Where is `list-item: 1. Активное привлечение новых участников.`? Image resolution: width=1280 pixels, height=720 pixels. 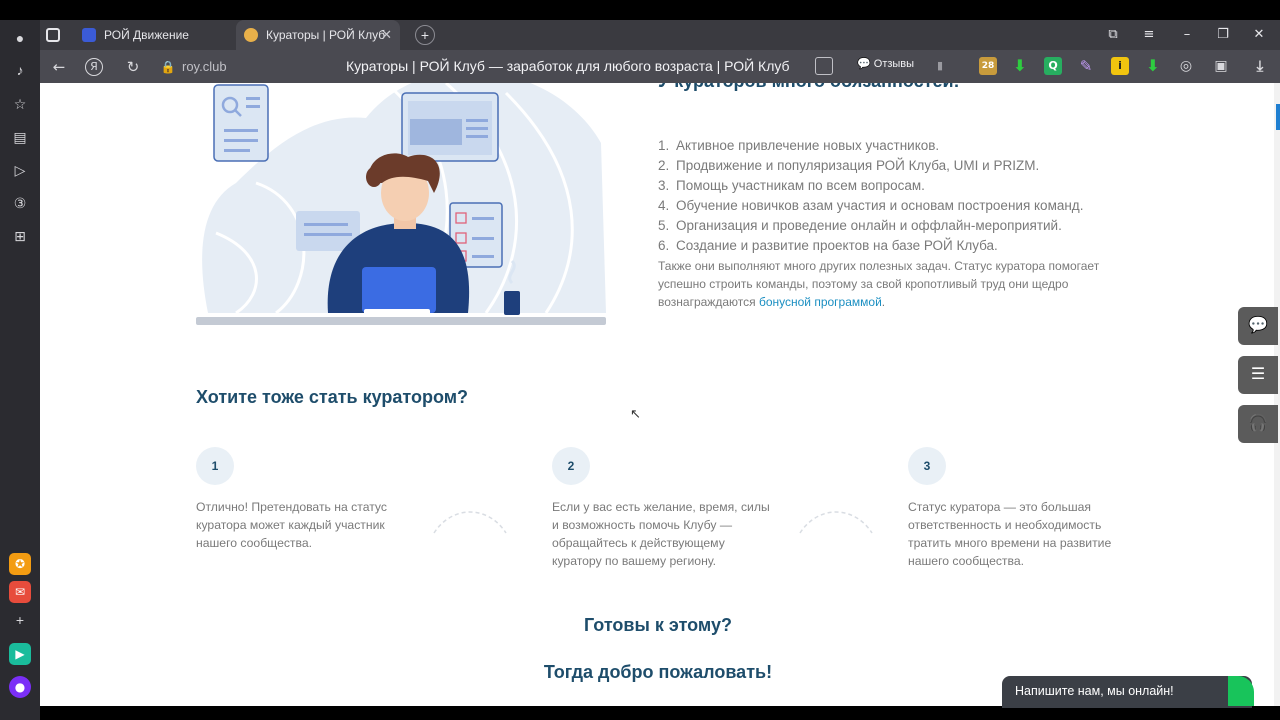
list-item: 1. Активное привлечение новых участников. is located at coordinates (870, 146).